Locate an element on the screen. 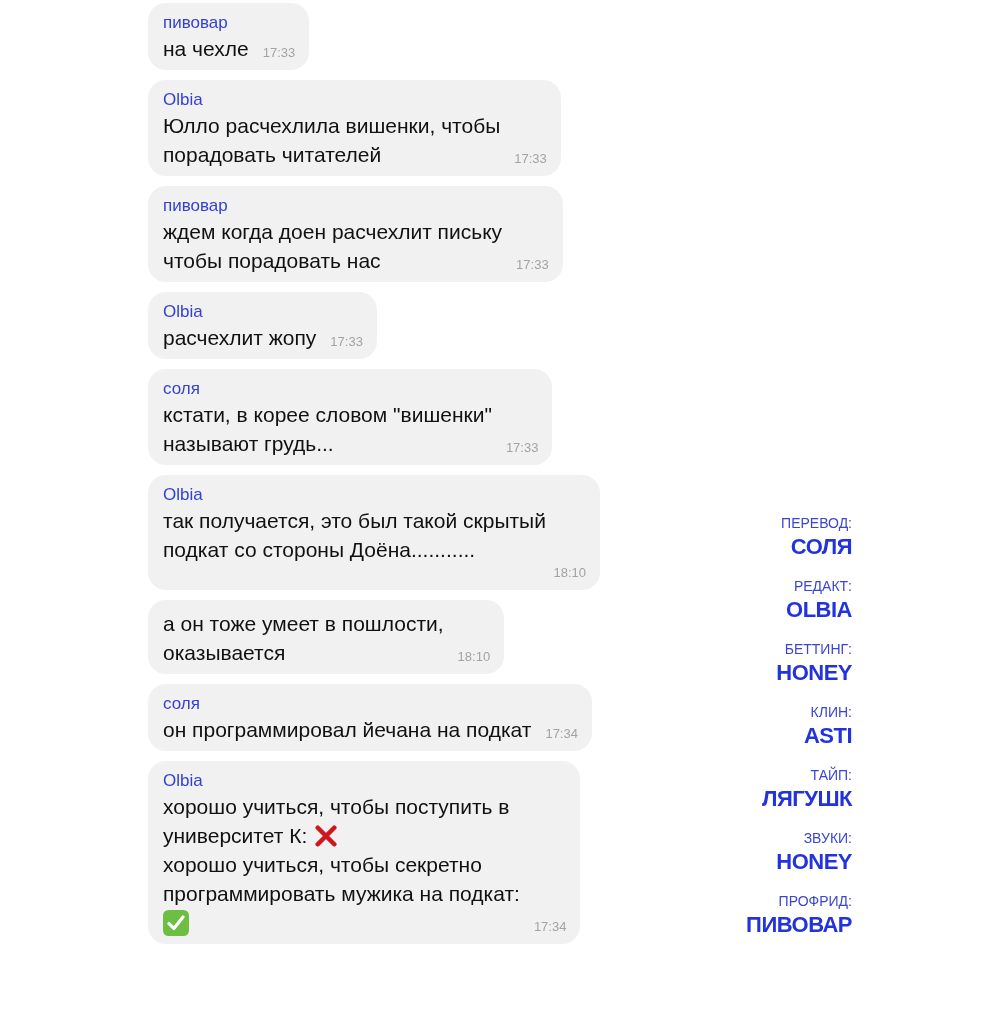 Image resolution: width=1000 pixels, height=1009 pixels. credit-name: СОЛЯ is located at coordinates (821, 547).